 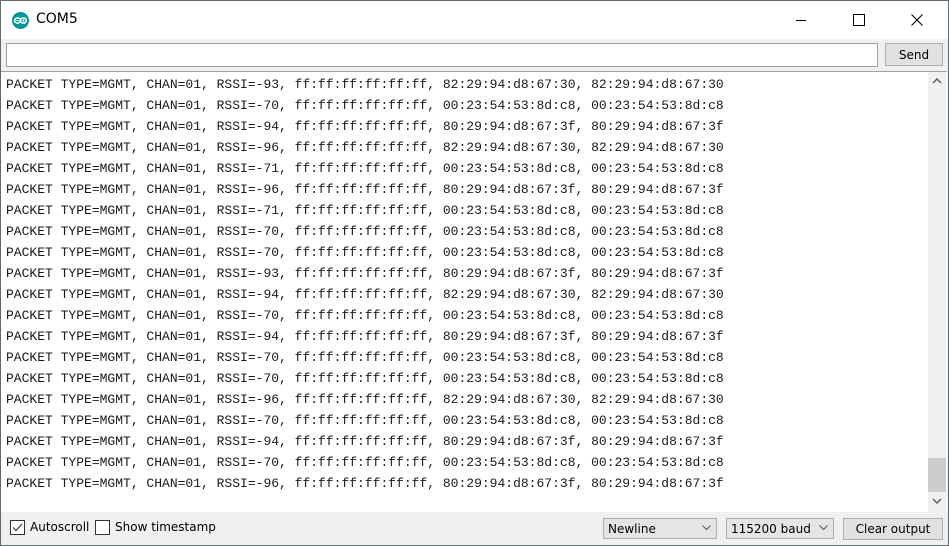 I want to click on chevron-up-icon, so click(x=937, y=80).